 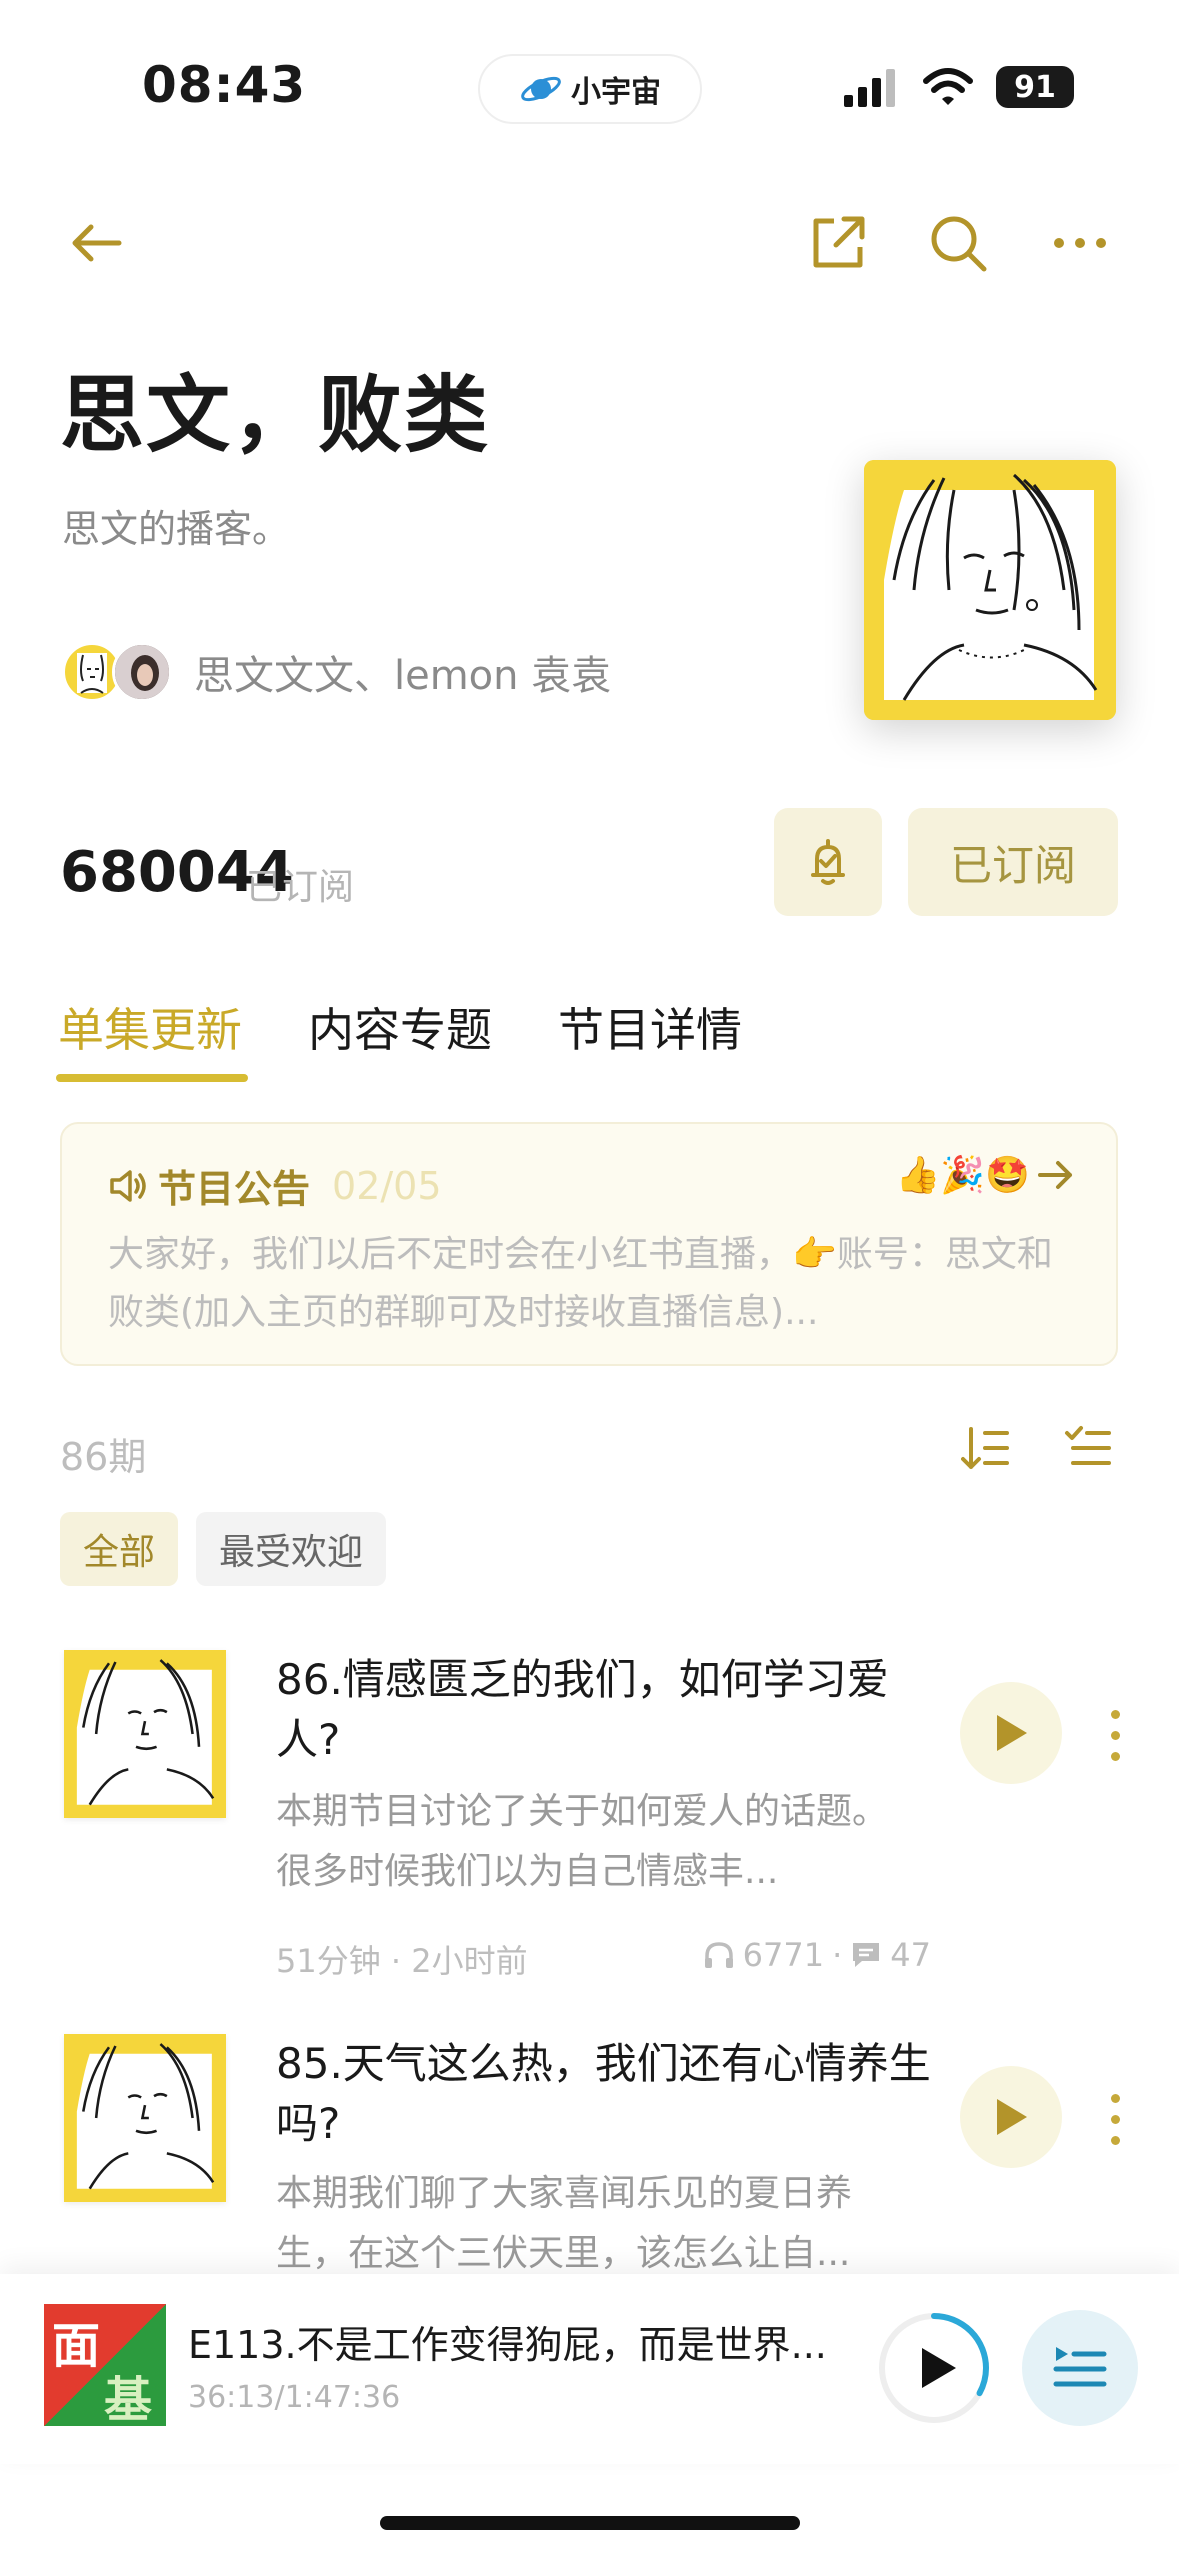 What do you see at coordinates (234, 1189) in the screenshot?
I see `announcement-title: 节目公告` at bounding box center [234, 1189].